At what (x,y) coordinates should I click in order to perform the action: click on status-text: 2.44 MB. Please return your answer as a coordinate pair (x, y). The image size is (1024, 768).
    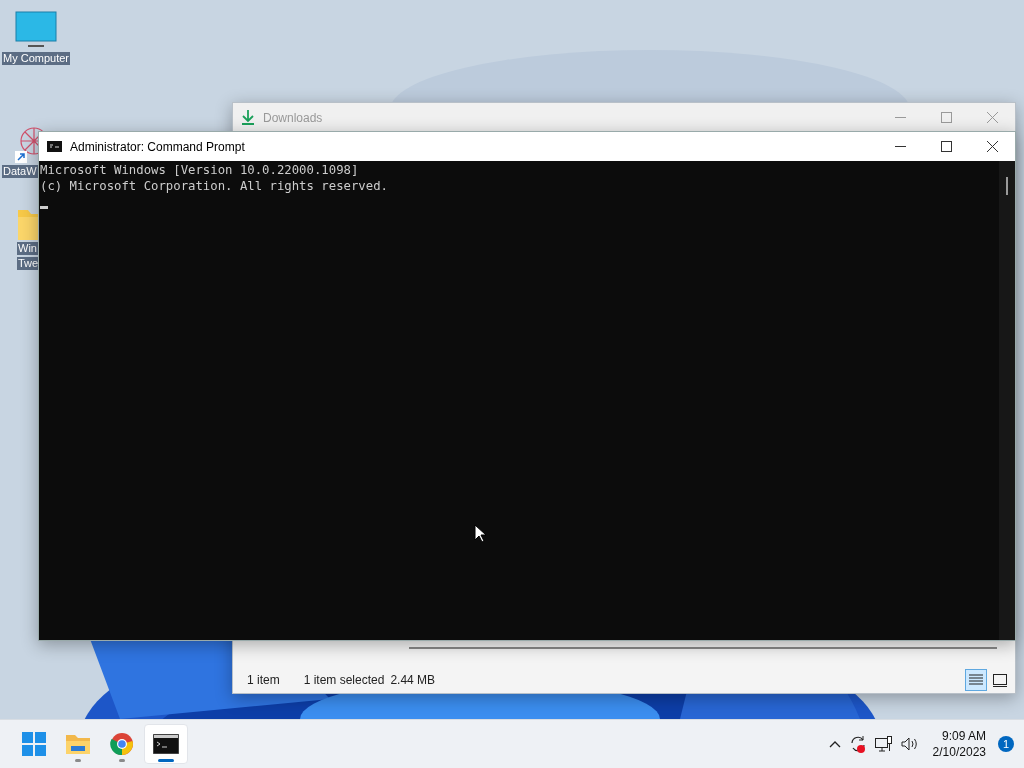
    Looking at the image, I should click on (413, 680).